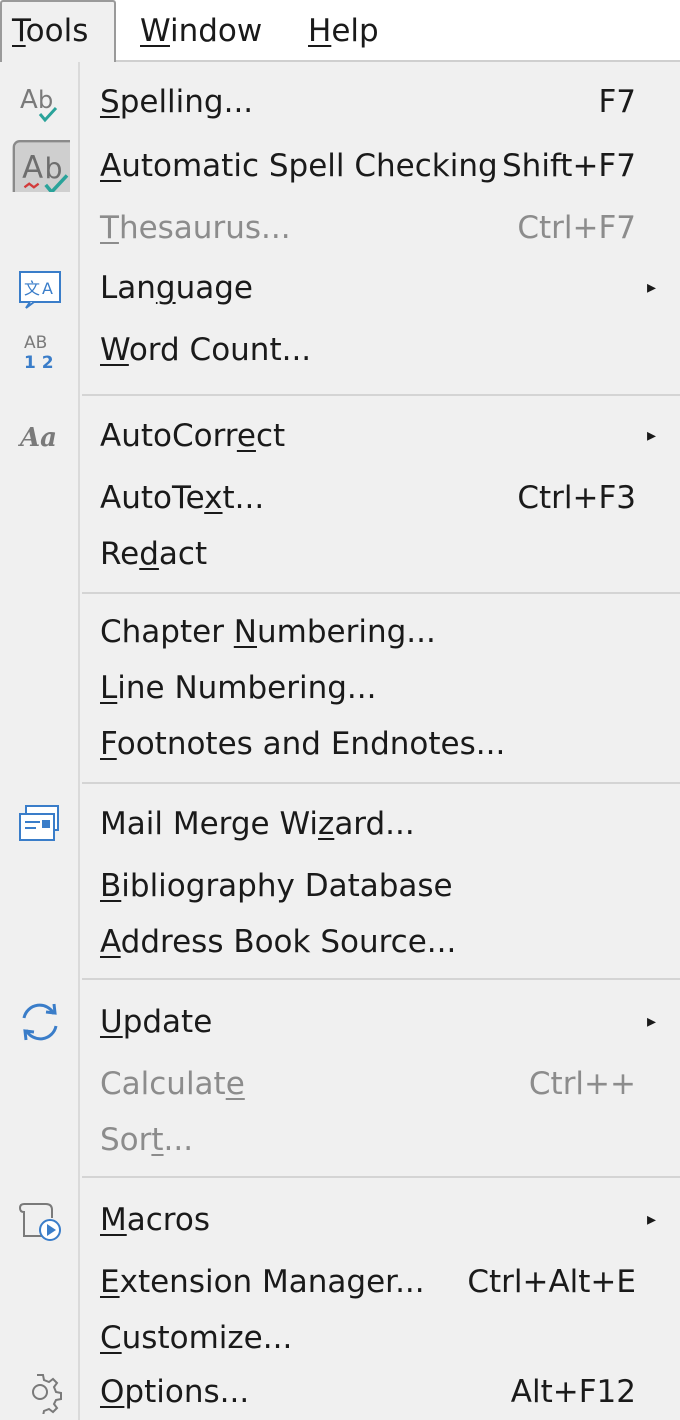 This screenshot has width=680, height=1420. I want to click on menu-item-macros: Macros ▸, so click(340, 1220).